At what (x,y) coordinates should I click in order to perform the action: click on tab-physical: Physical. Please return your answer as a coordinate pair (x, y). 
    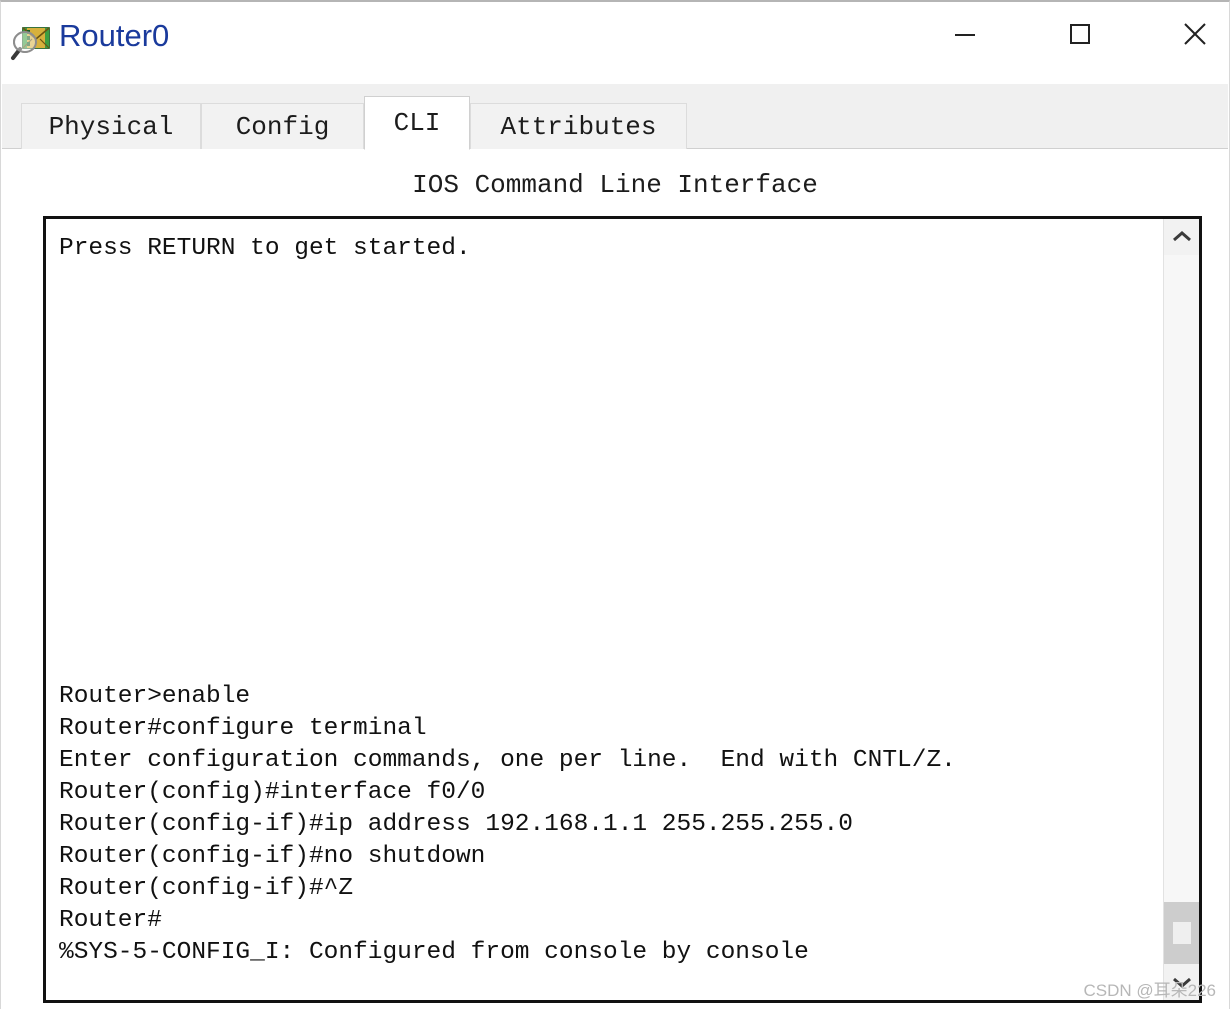
    Looking at the image, I should click on (111, 126).